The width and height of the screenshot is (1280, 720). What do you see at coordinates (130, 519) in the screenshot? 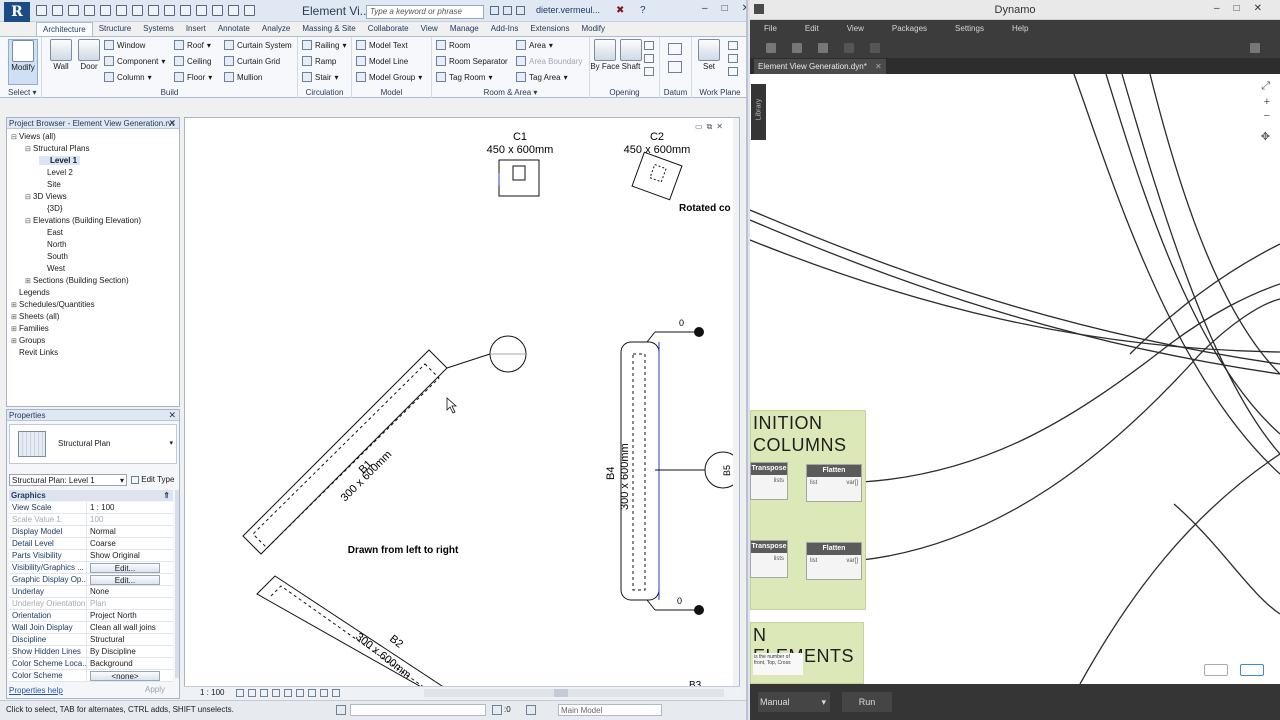
I see `property-value: 100` at bounding box center [130, 519].